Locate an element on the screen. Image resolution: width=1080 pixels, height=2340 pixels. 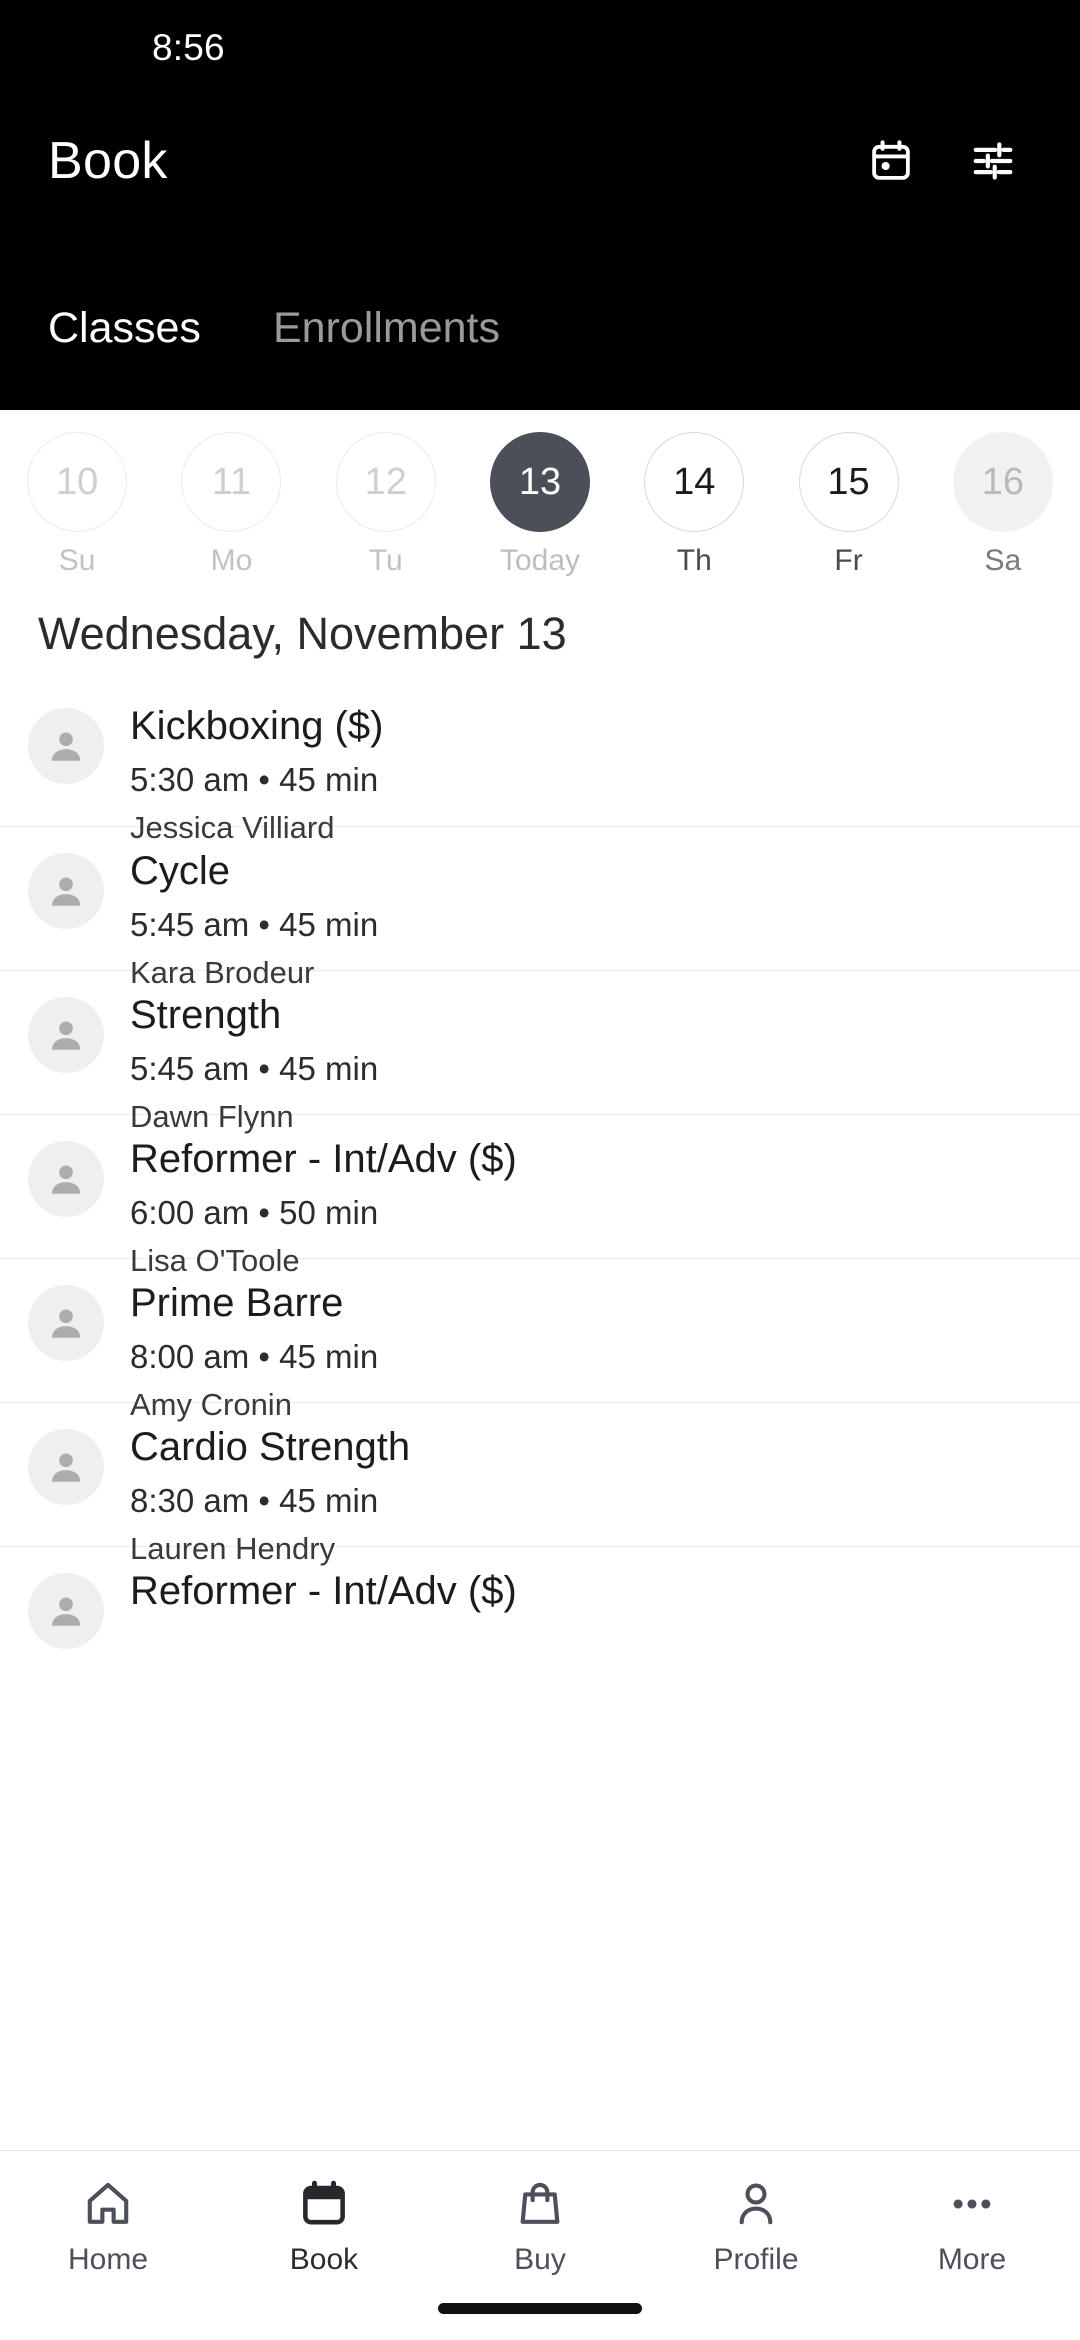
date-cell-12: 12 Tu is located at coordinates (386, 504).